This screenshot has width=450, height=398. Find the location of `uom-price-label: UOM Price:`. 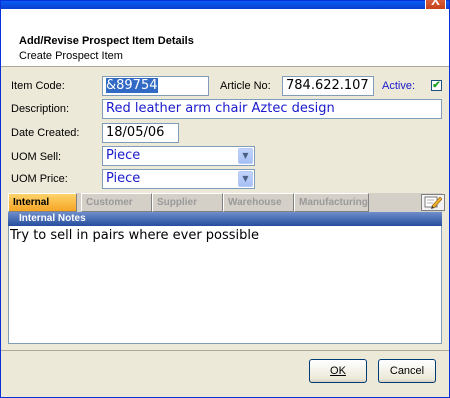

uom-price-label: UOM Price: is located at coordinates (39, 179).